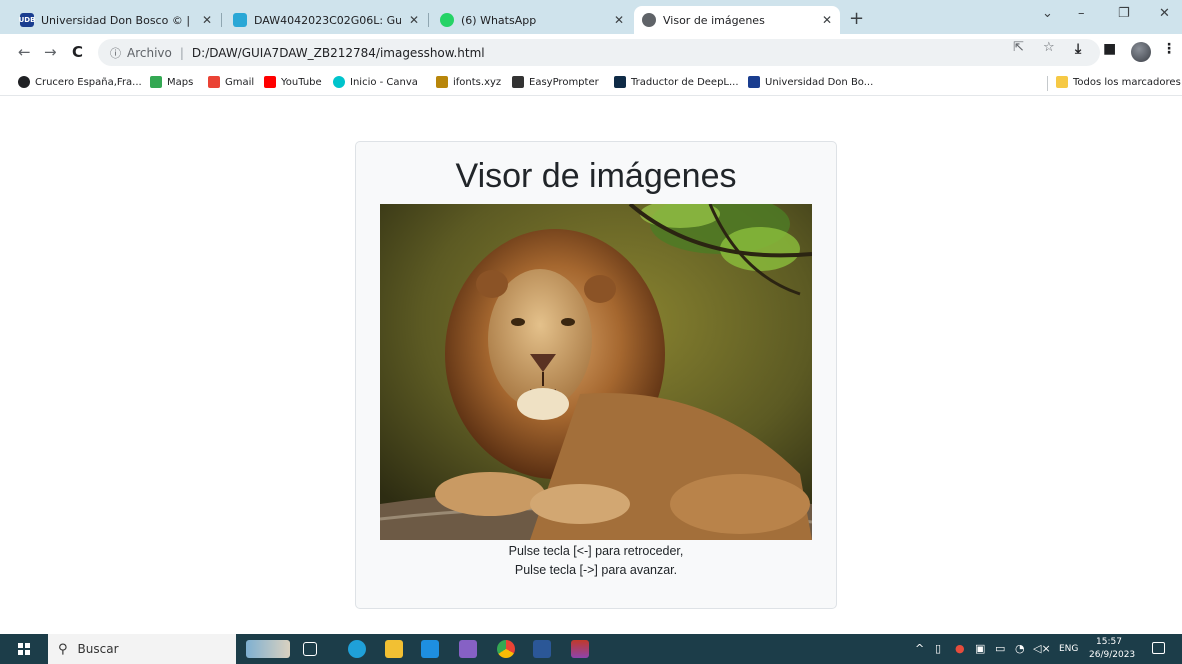 The height and width of the screenshot is (664, 1182). I want to click on battery-icon: ▭, so click(1000, 648).